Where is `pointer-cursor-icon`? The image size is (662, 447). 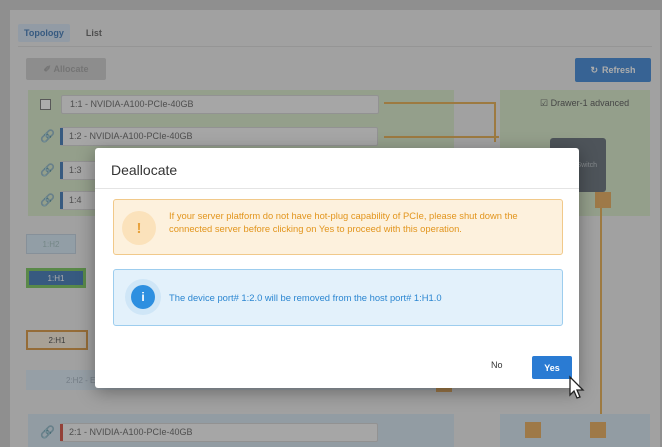
pointer-cursor-icon is located at coordinates (577, 387).